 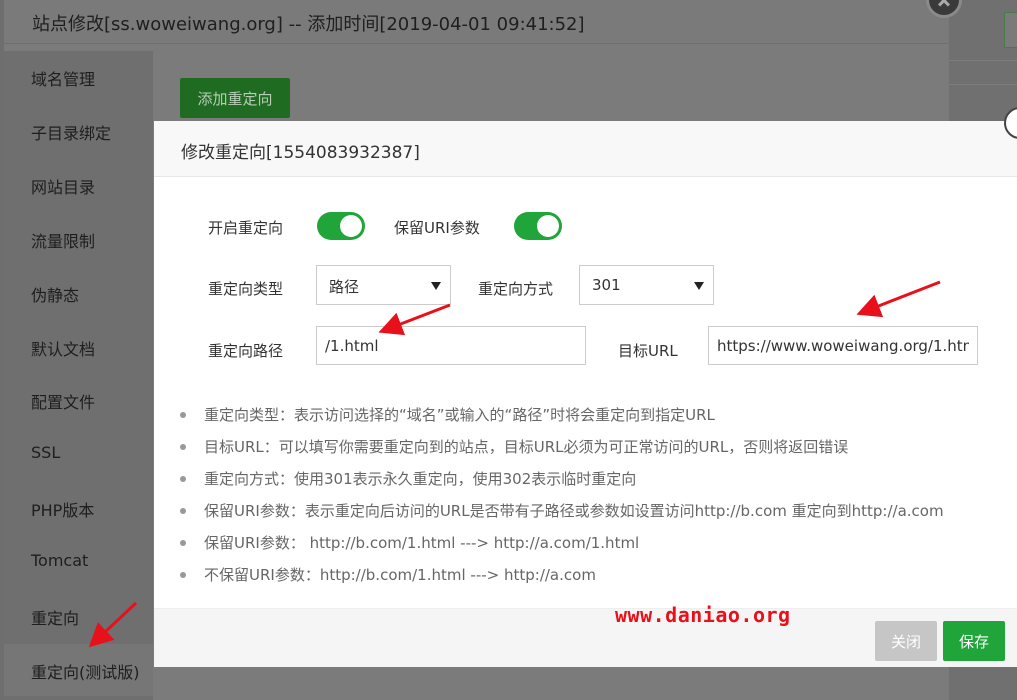 I want to click on enable-redirect-toggle, so click(x=341, y=226).